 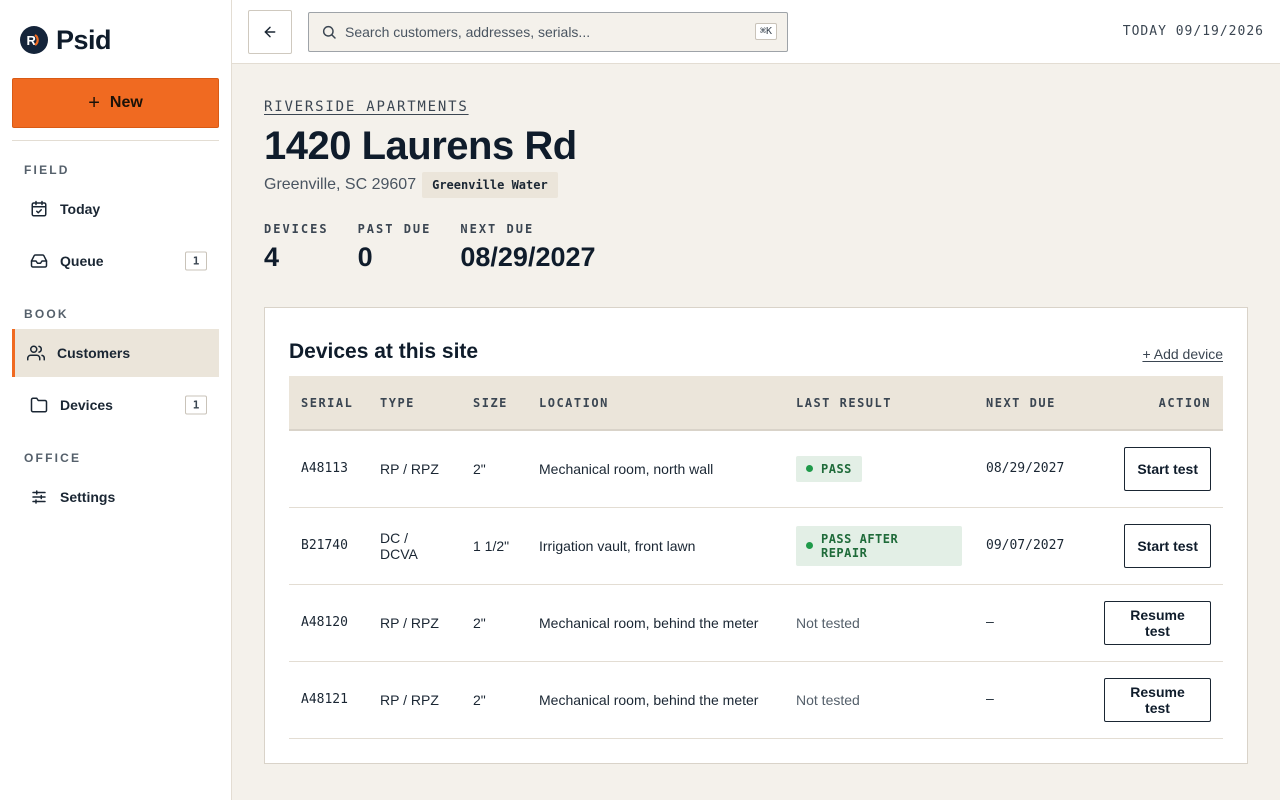 What do you see at coordinates (329, 32) in the screenshot?
I see `search-icon` at bounding box center [329, 32].